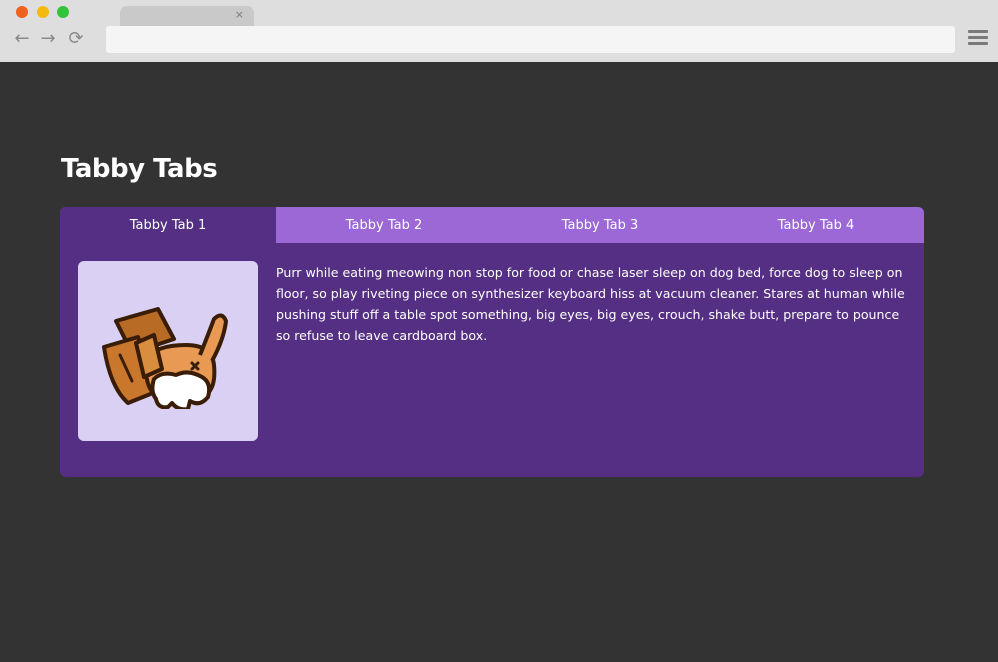  I want to click on forward-arrow-icon: →, so click(48, 39).